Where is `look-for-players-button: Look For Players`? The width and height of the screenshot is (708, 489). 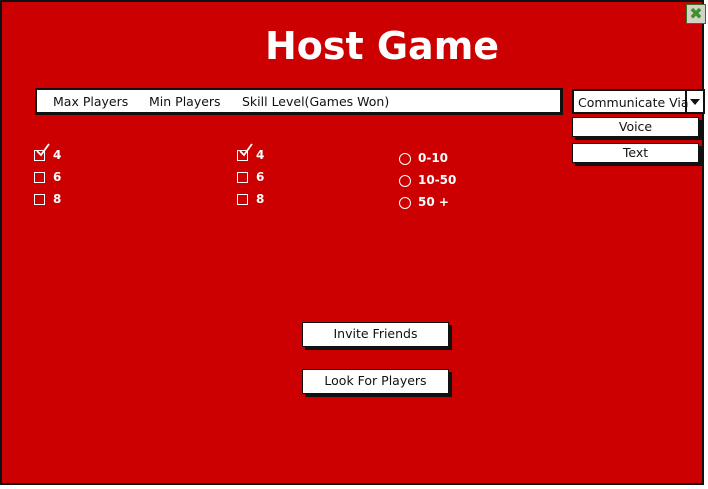 look-for-players-button: Look For Players is located at coordinates (375, 381).